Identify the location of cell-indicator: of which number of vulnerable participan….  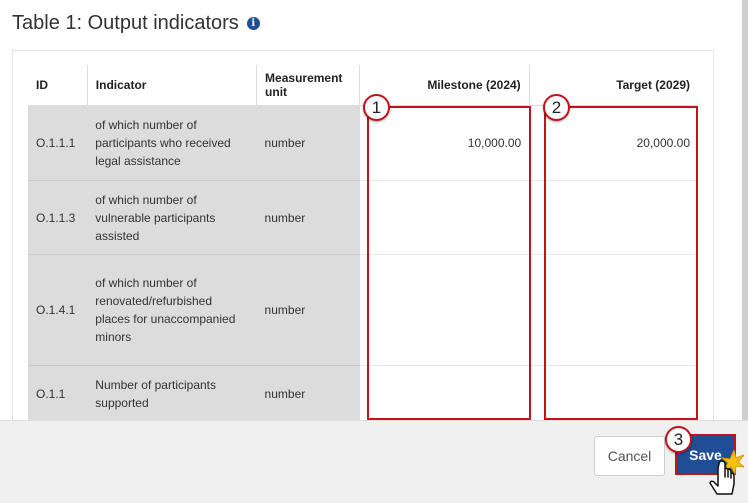
(172, 217).